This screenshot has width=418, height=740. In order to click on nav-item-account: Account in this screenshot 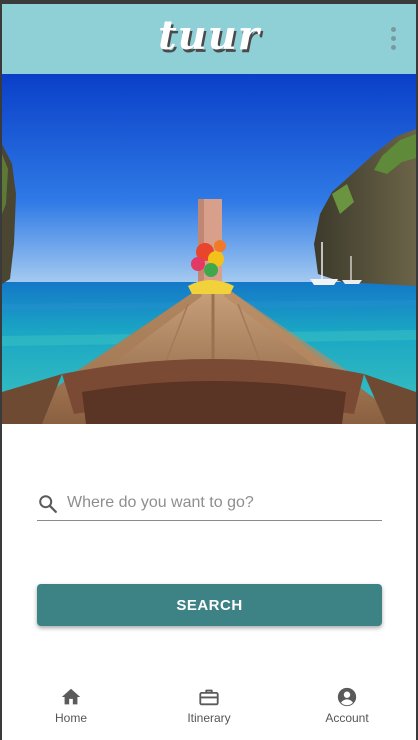, I will do `click(347, 711)`.